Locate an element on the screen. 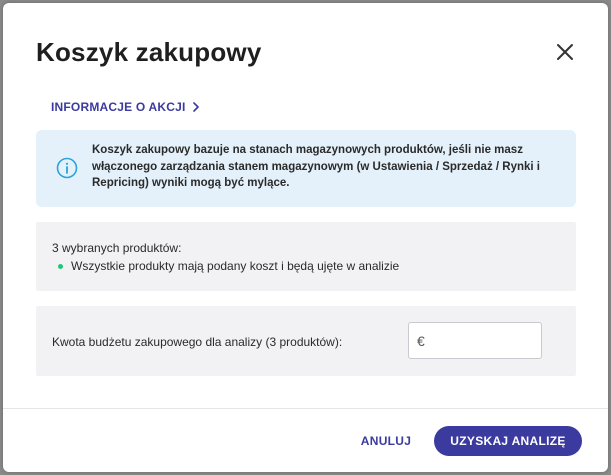 Image resolution: width=611 pixels, height=475 pixels. budget-input-wrapper: € is located at coordinates (475, 340).